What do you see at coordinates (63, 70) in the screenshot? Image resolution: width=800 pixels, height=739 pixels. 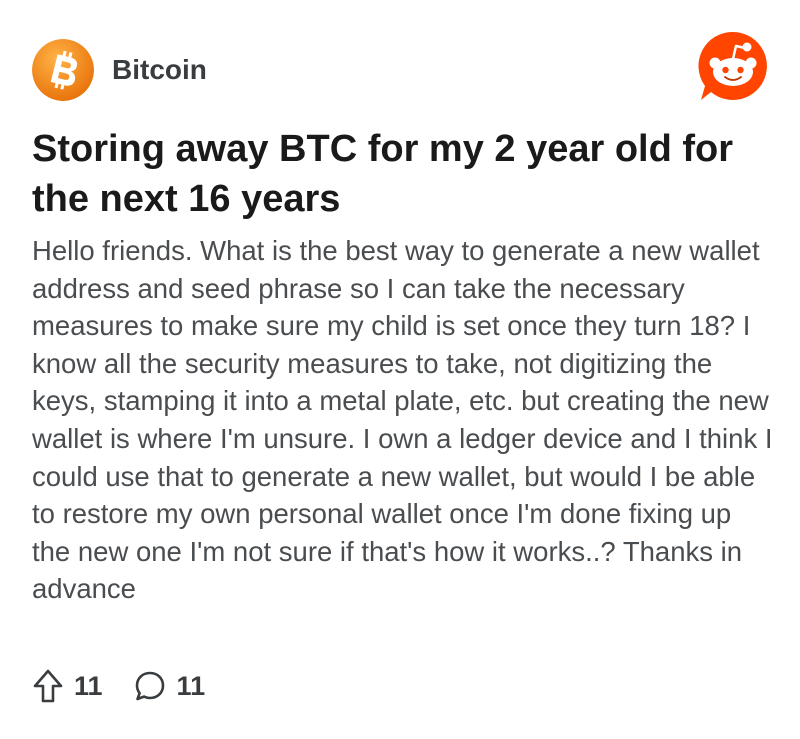 I see `bitcoin-logo-icon` at bounding box center [63, 70].